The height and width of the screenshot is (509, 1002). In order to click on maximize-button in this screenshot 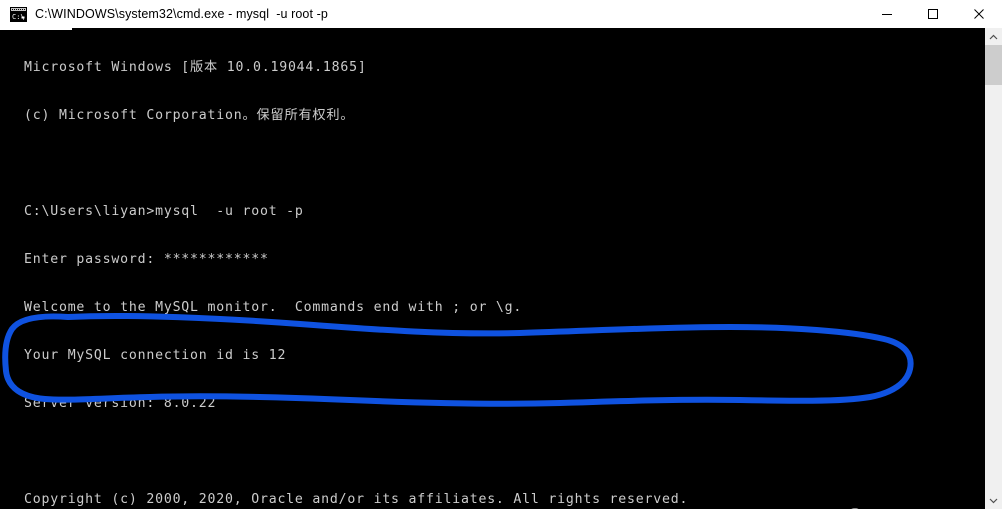, I will do `click(933, 14)`.